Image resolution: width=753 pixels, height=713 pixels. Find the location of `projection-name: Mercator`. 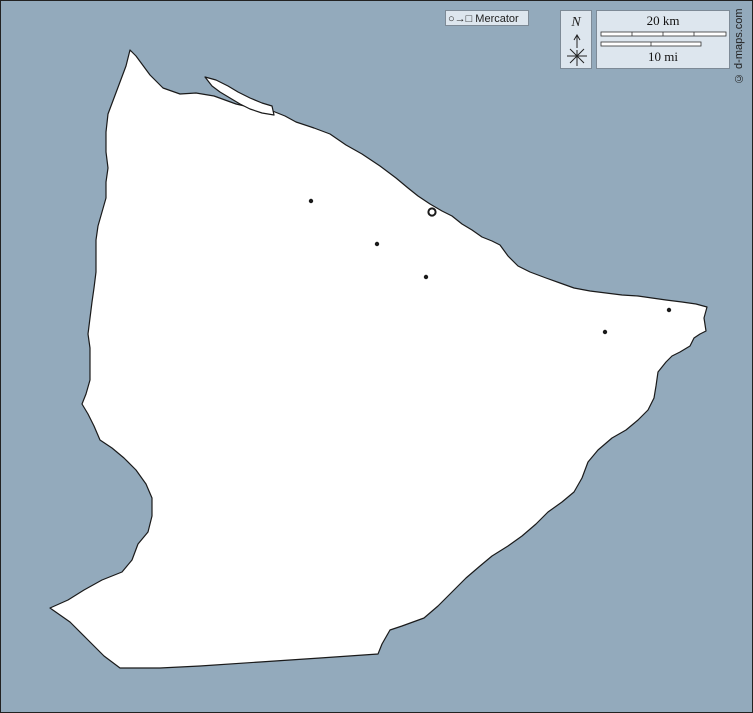

projection-name: Mercator is located at coordinates (497, 19).